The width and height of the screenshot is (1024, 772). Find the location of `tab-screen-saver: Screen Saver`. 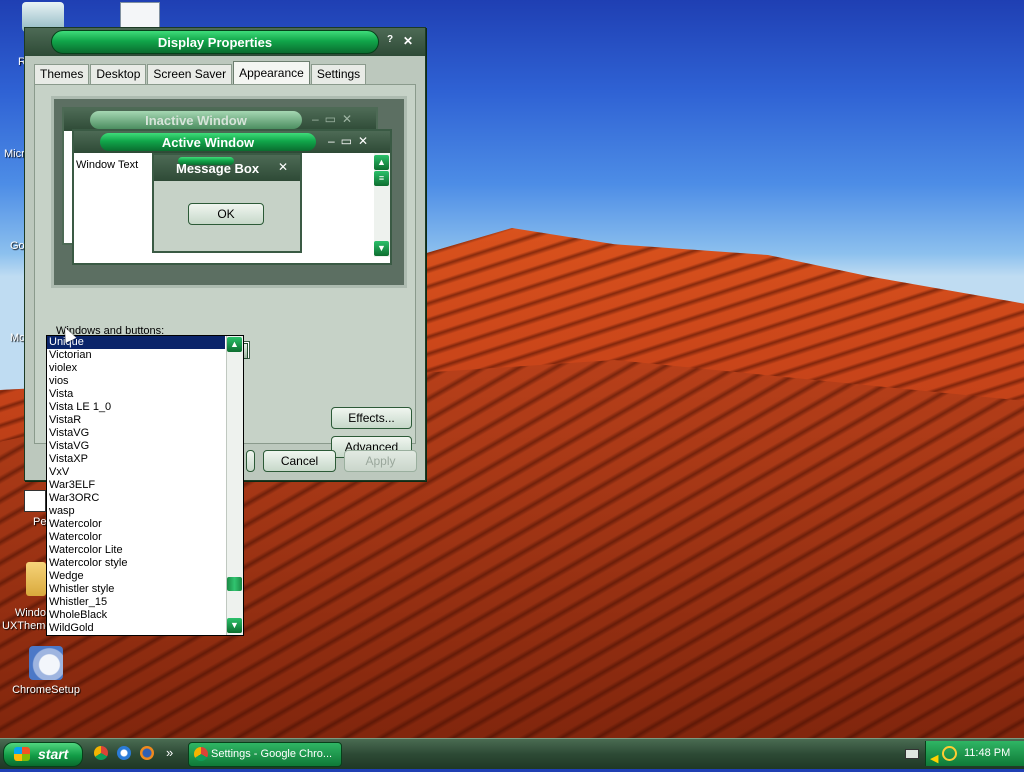

tab-screen-saver: Screen Saver is located at coordinates (190, 74).